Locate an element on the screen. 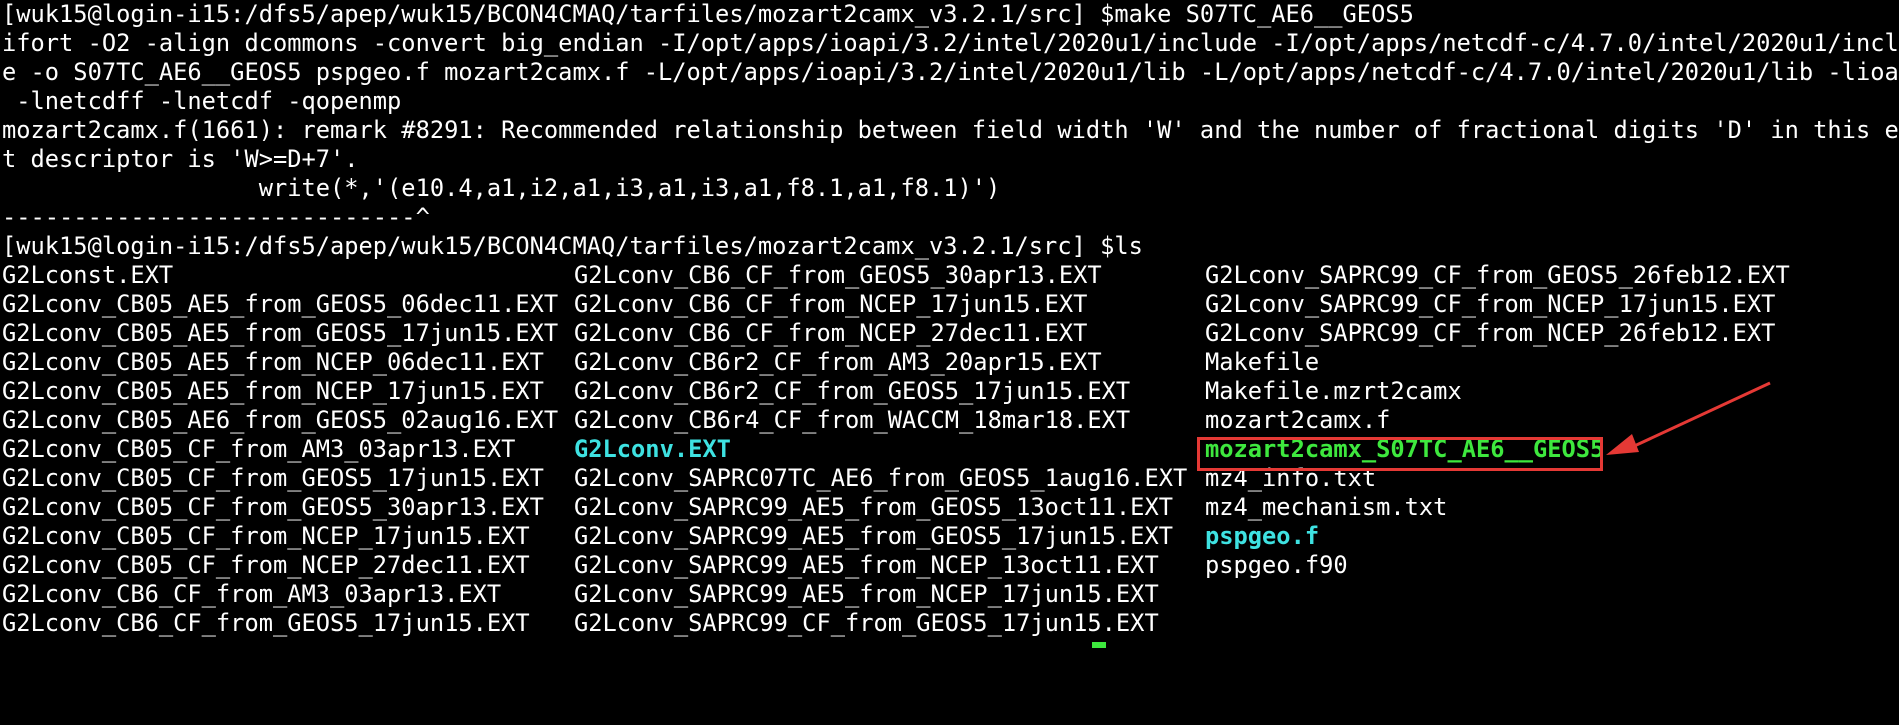 This screenshot has height=725, width=1899. file-entry: G2Lconv_CB05_AE5_from_GEOS5_06dec11.EXT is located at coordinates (280, 304).